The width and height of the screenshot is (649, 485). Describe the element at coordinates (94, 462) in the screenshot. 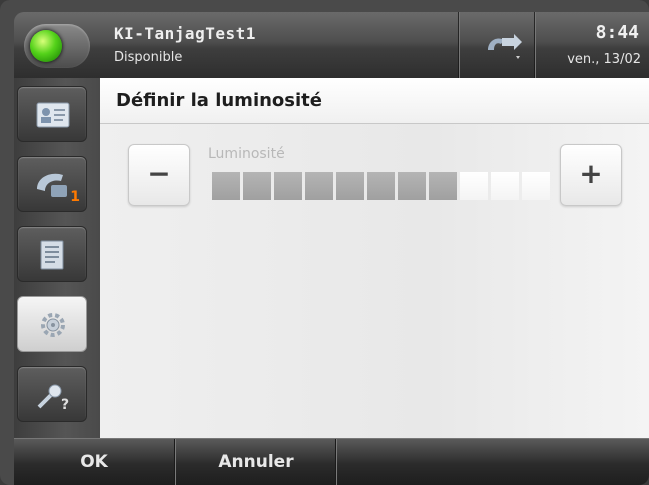

I see `ok-softkey: OK` at that location.